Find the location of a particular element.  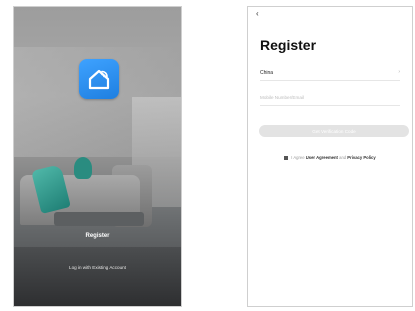

agreement-prefix: I Agree is located at coordinates (298, 157).